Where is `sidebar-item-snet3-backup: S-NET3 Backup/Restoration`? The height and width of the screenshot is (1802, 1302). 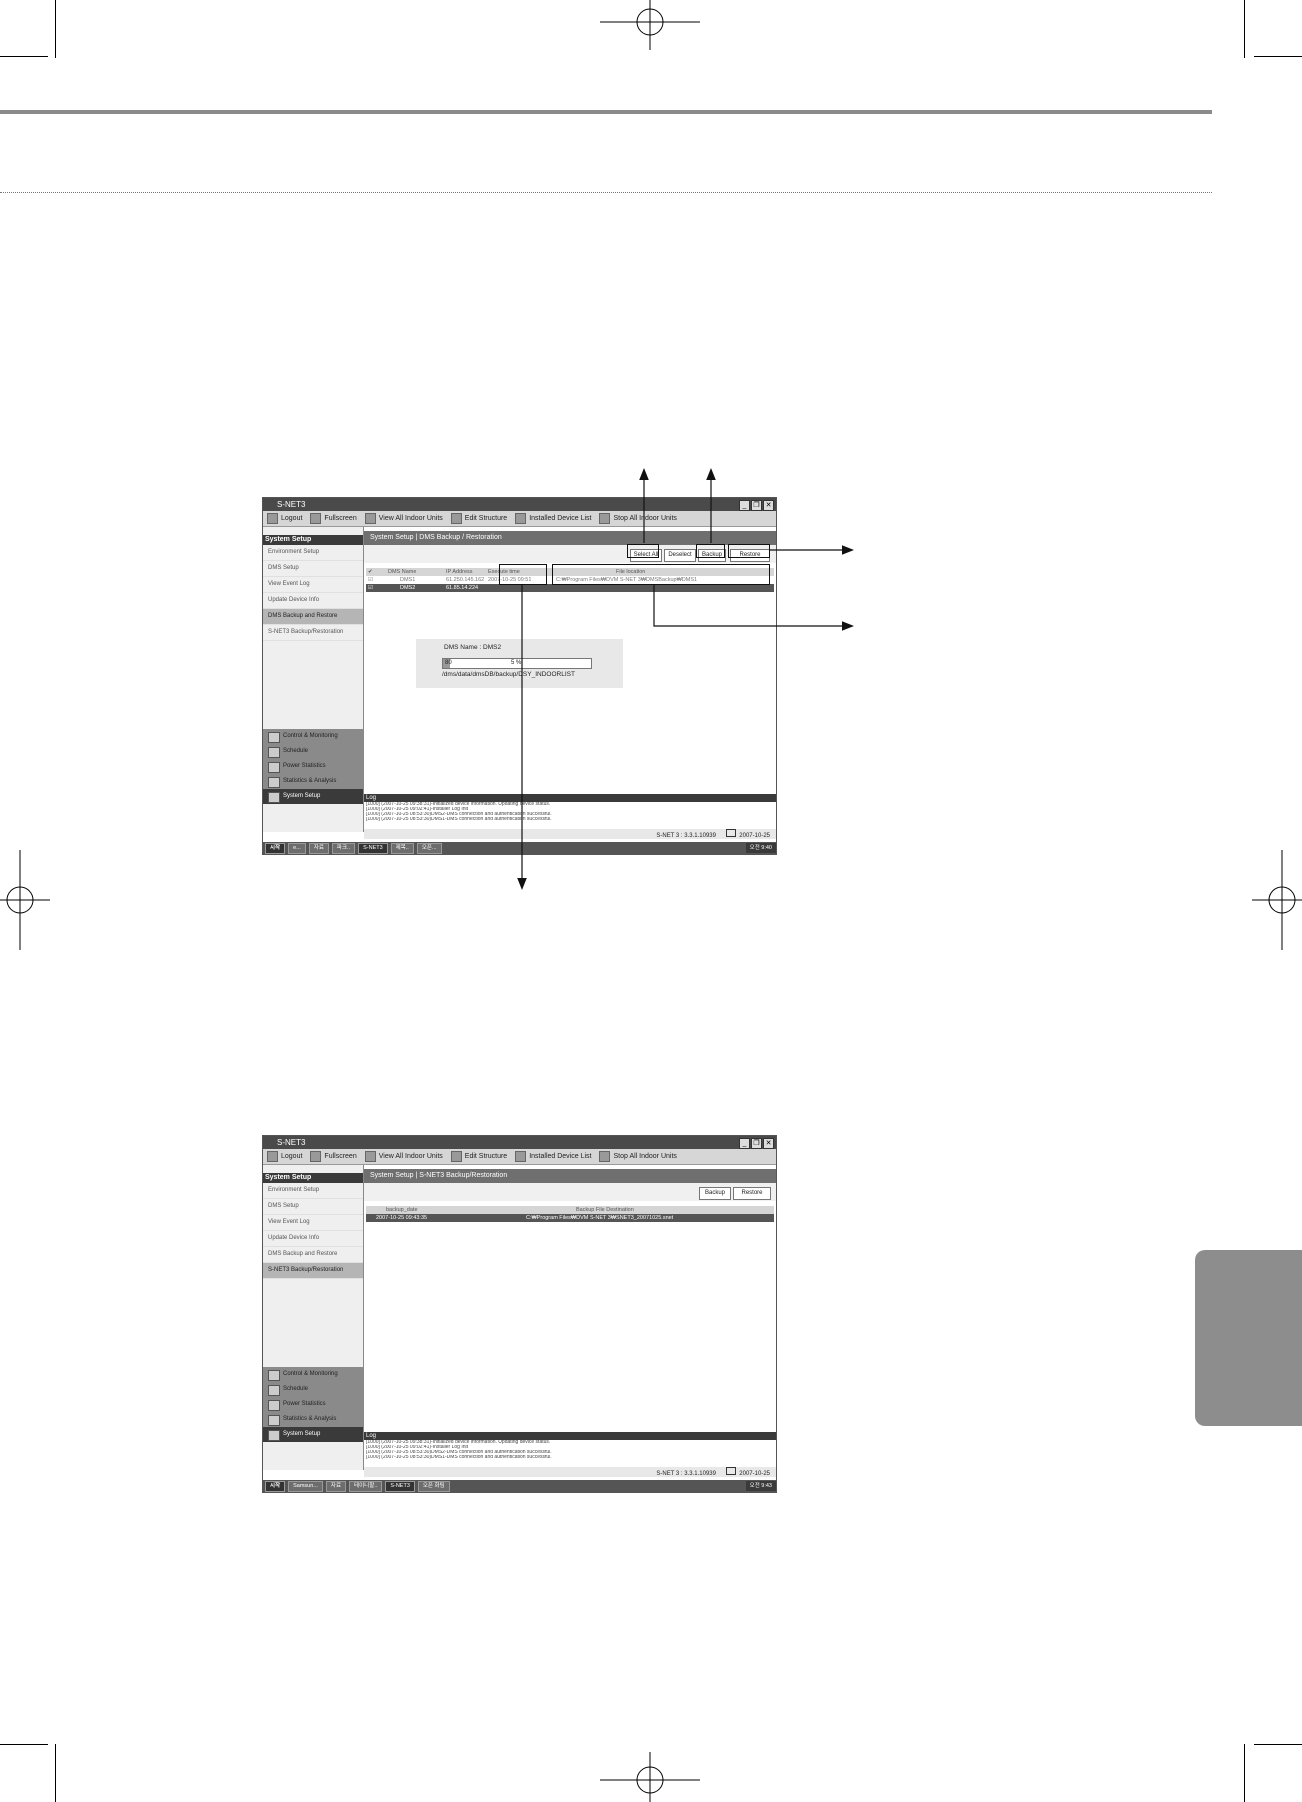
sidebar-item-snet3-backup: S-NET3 Backup/Restoration is located at coordinates (313, 1271).